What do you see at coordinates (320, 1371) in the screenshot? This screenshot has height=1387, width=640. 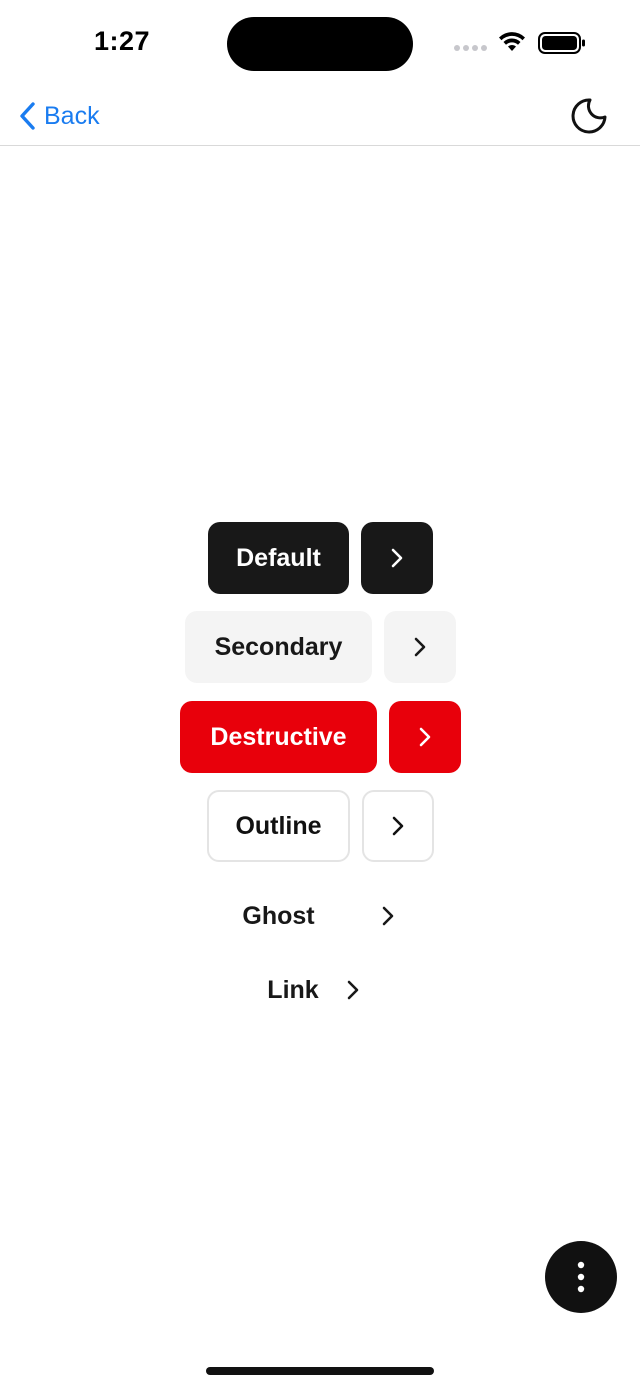 I see `home-indicator` at bounding box center [320, 1371].